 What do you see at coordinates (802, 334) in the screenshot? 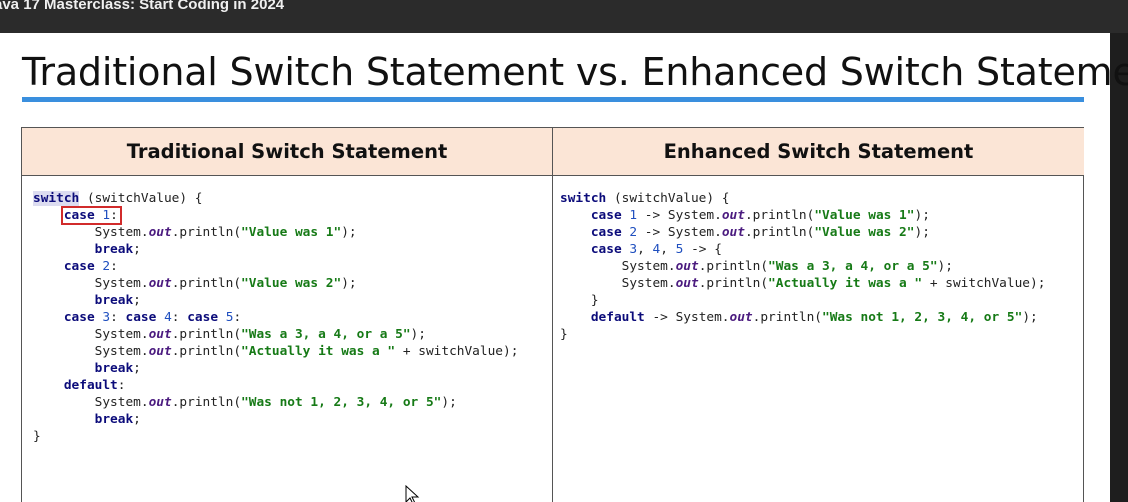
I see `enhanced-code-line: }` at bounding box center [802, 334].